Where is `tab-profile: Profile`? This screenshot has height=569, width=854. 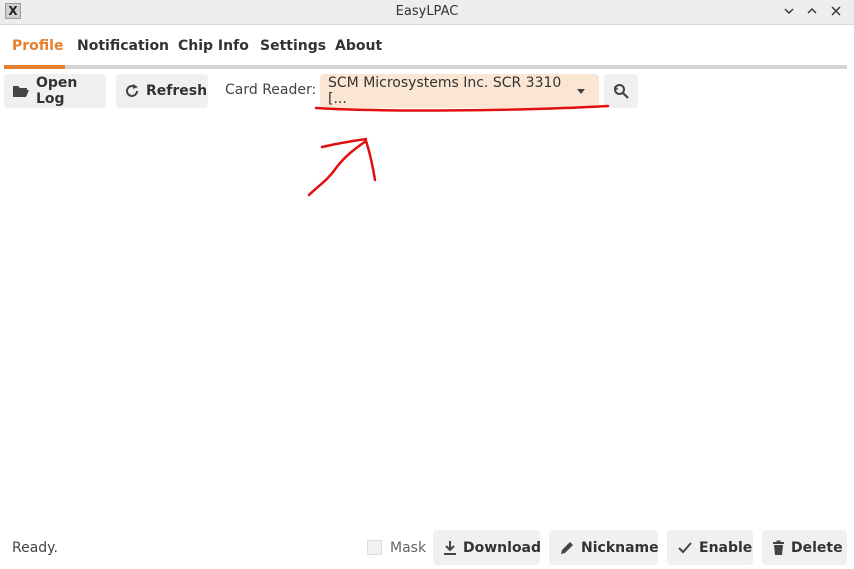
tab-profile: Profile is located at coordinates (37, 46).